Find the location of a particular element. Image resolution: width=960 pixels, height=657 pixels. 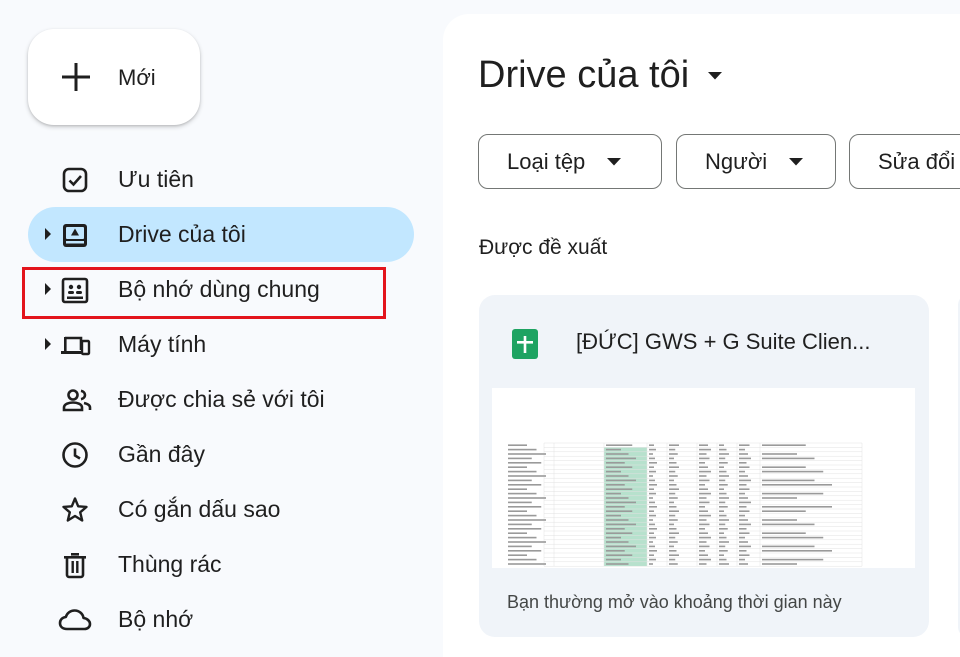

sidebar-item-storage: Bộ nhớ is located at coordinates (221, 619).